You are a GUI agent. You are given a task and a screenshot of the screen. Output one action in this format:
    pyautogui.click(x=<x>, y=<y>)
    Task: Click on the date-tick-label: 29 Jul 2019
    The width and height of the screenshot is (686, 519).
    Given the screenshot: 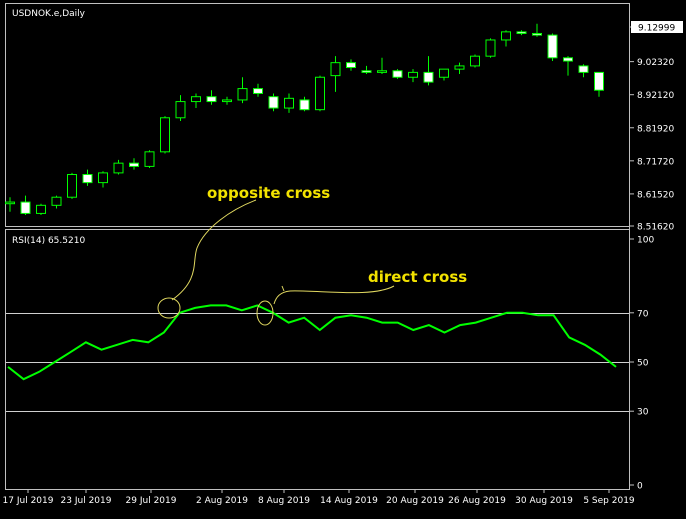 What is the action you would take?
    pyautogui.click(x=151, y=501)
    